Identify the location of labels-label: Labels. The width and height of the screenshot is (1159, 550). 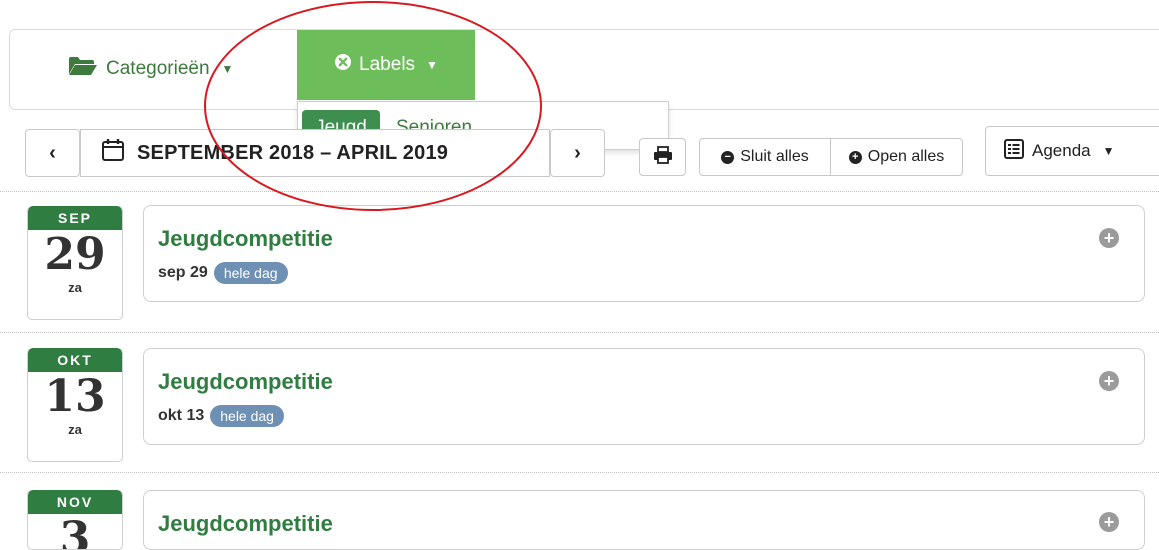
(387, 64).